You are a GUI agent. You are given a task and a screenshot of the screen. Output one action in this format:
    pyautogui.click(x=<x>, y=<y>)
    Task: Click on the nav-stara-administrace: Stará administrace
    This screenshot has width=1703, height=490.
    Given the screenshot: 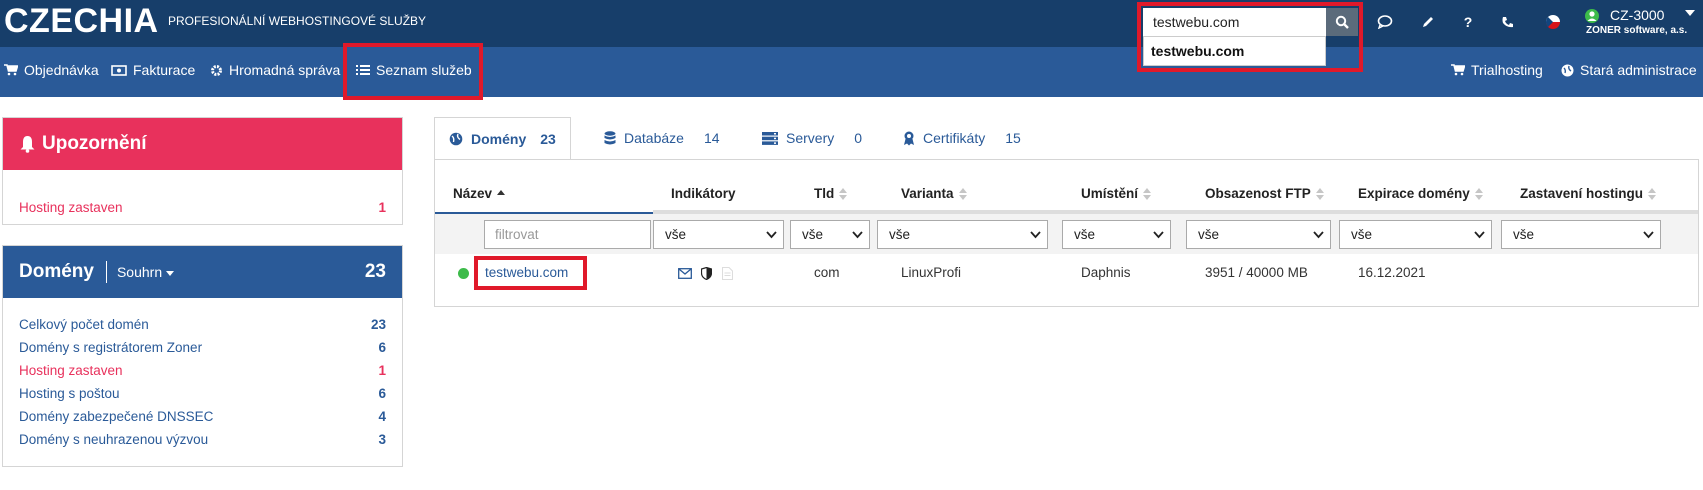 What is the action you would take?
    pyautogui.click(x=1629, y=70)
    